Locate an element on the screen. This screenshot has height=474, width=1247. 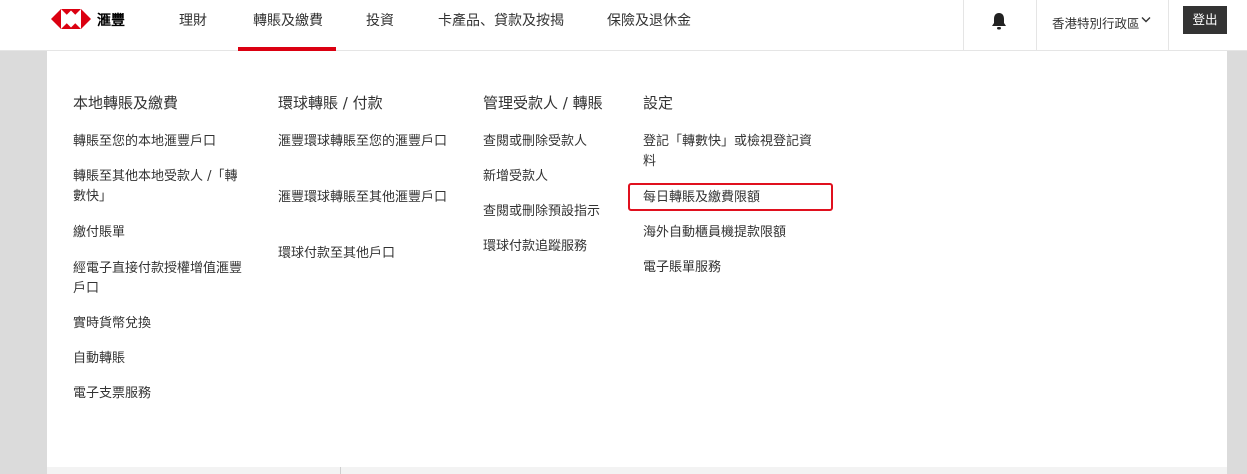
menu-link: 環球付款追蹤服務 is located at coordinates (558, 247).